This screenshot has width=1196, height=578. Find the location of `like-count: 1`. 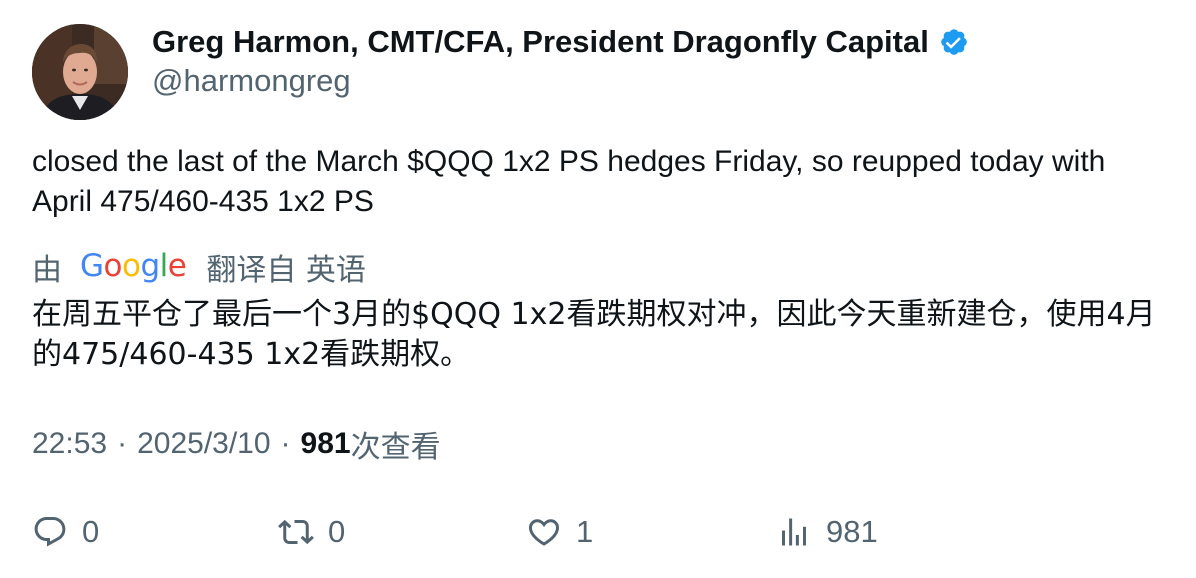

like-count: 1 is located at coordinates (585, 531).